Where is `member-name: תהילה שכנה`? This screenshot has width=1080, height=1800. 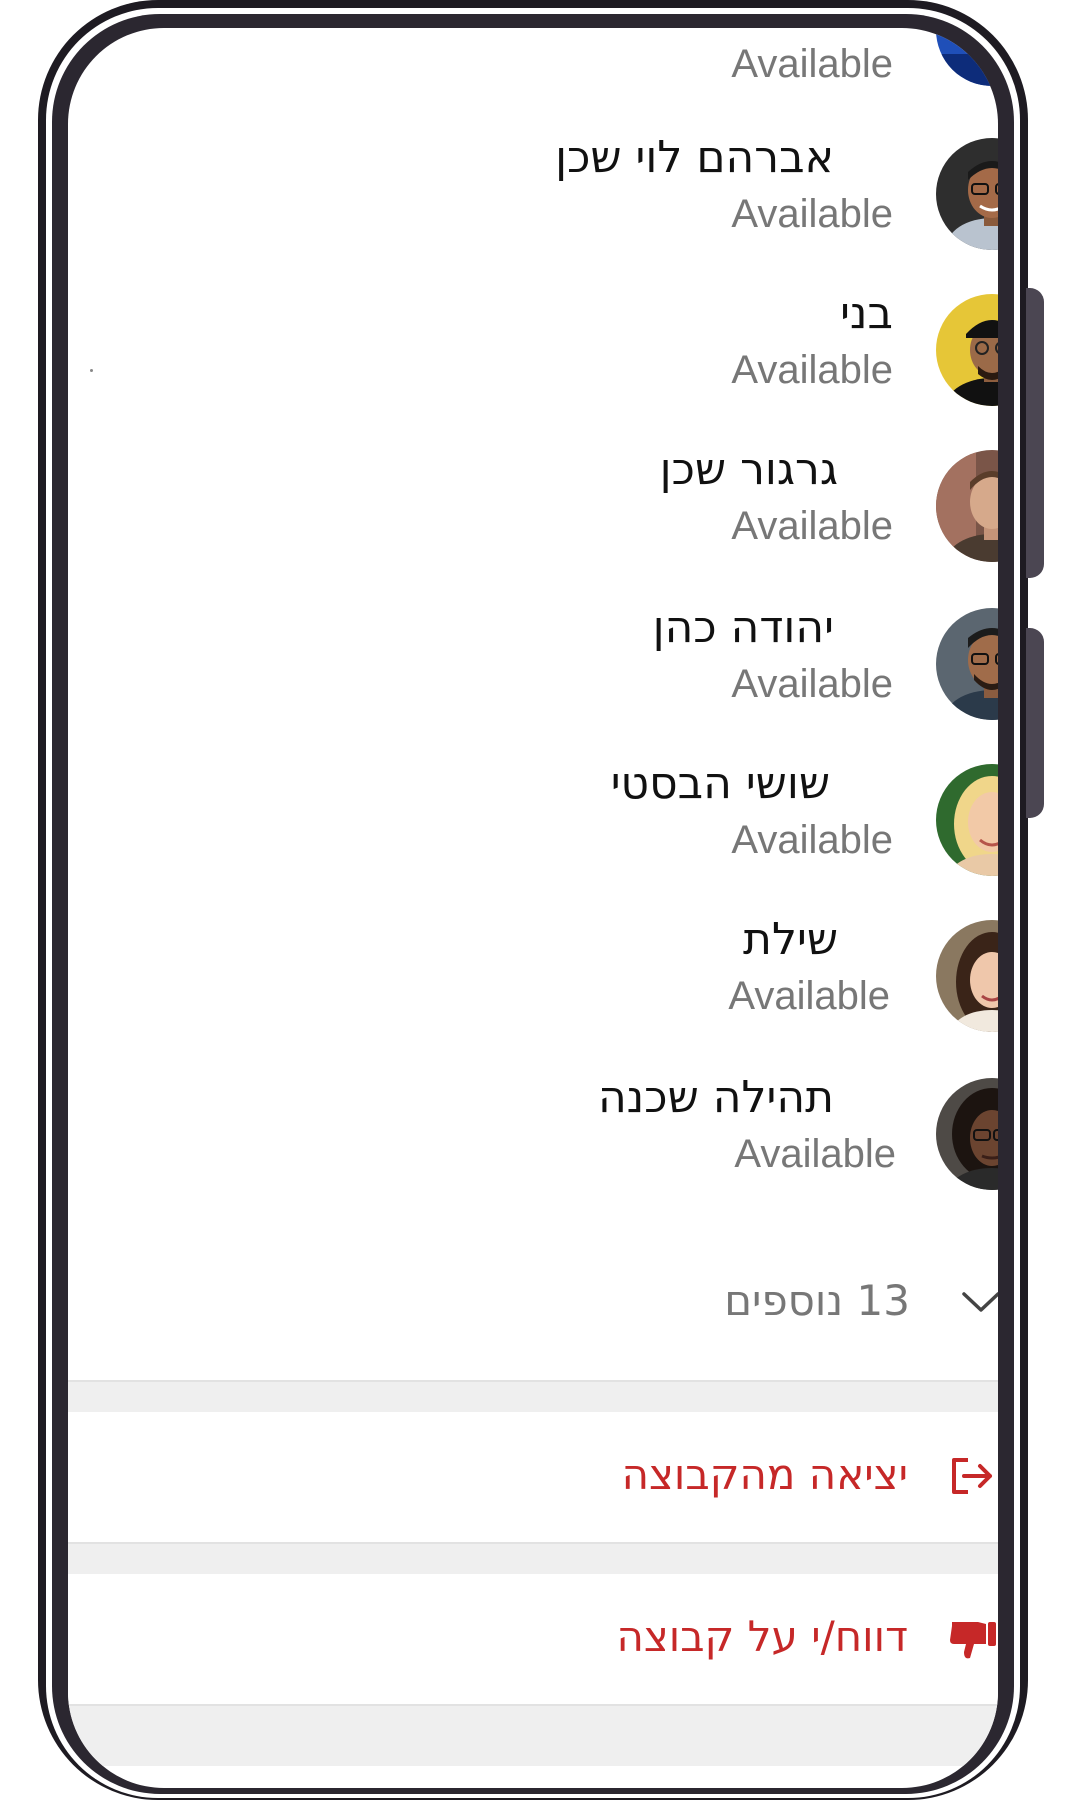
member-name: תהילה שכנה is located at coordinates (715, 1097).